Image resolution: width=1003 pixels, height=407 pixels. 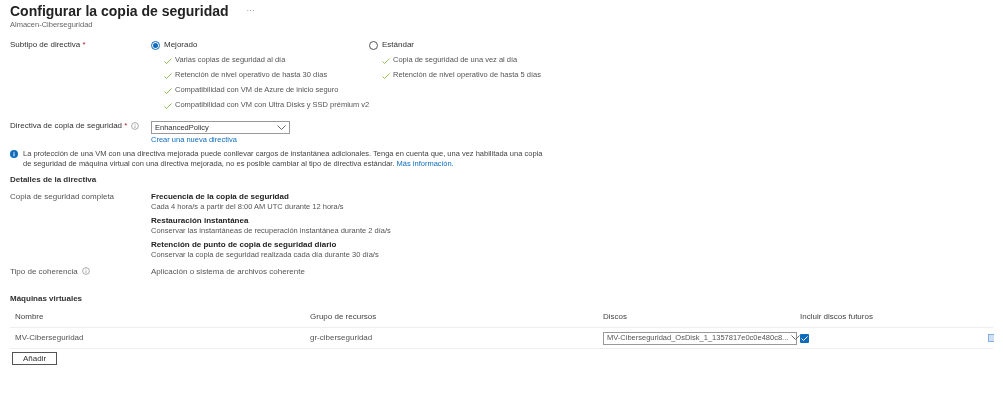 I want to click on column-header: Nombre, so click(x=30, y=317).